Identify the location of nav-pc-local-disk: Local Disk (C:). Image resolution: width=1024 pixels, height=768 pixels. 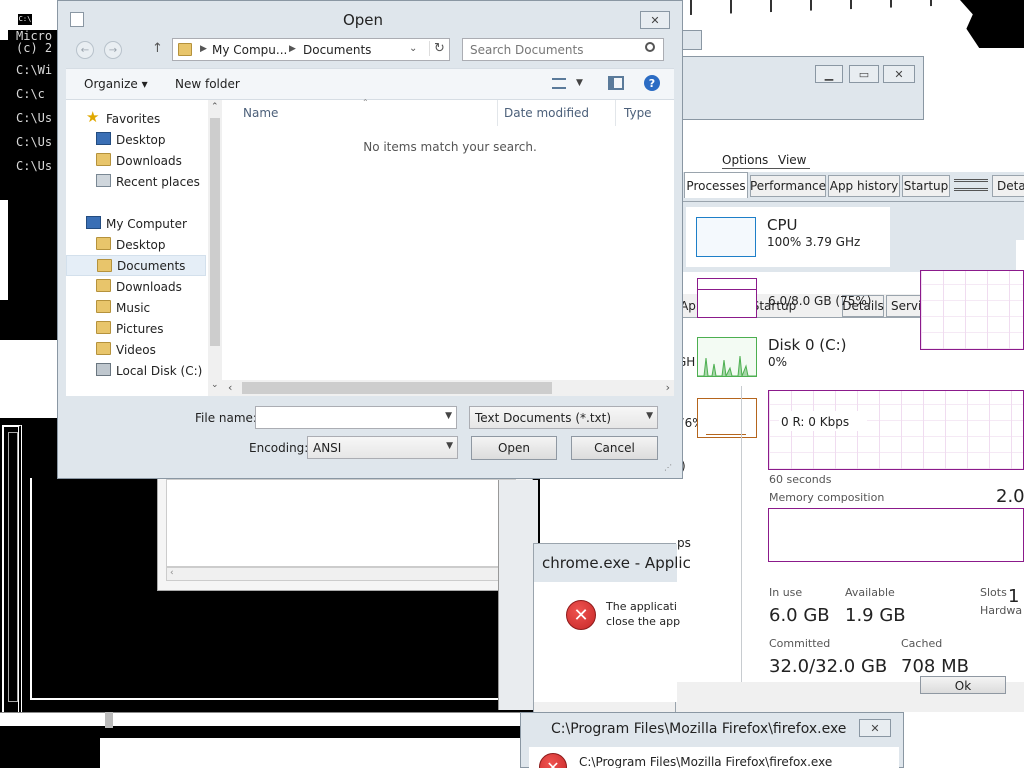
(136, 370).